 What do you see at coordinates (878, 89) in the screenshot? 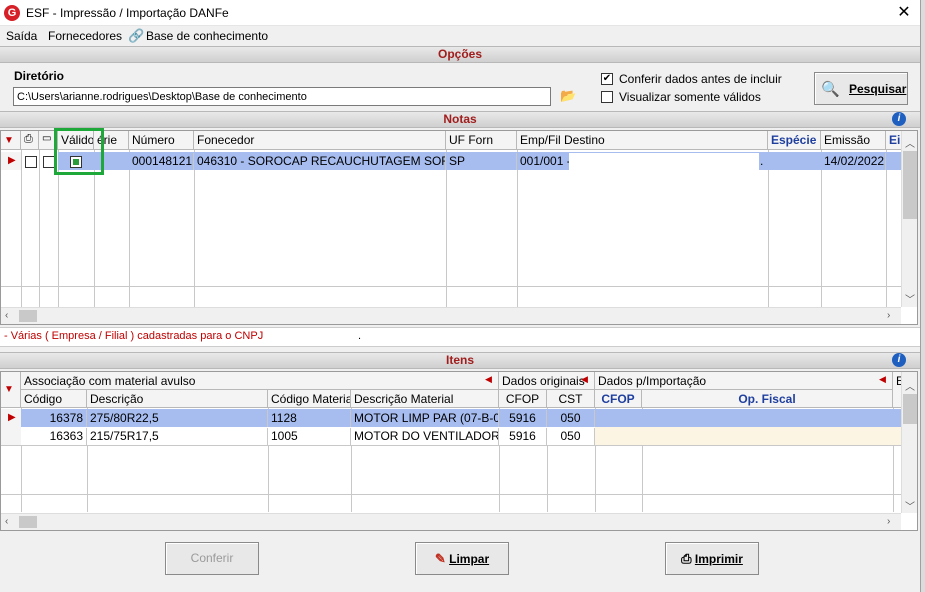
I see `pesquisar-label: Pesquisar` at bounding box center [878, 89].